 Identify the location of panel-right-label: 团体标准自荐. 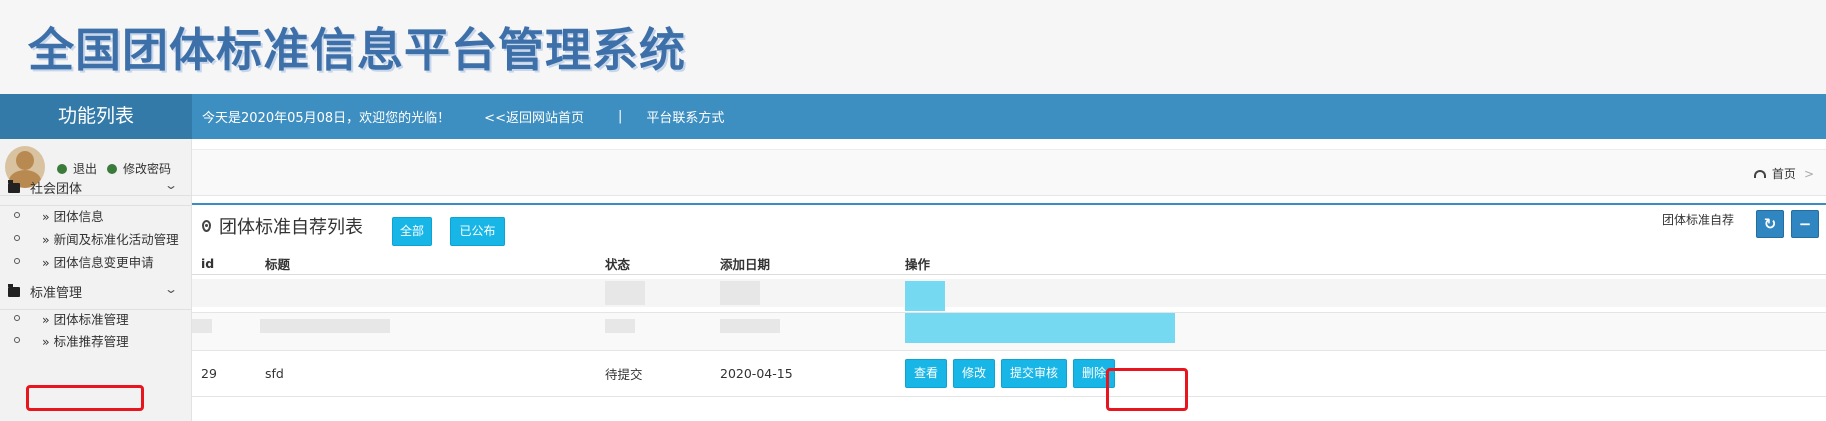
(1697, 220).